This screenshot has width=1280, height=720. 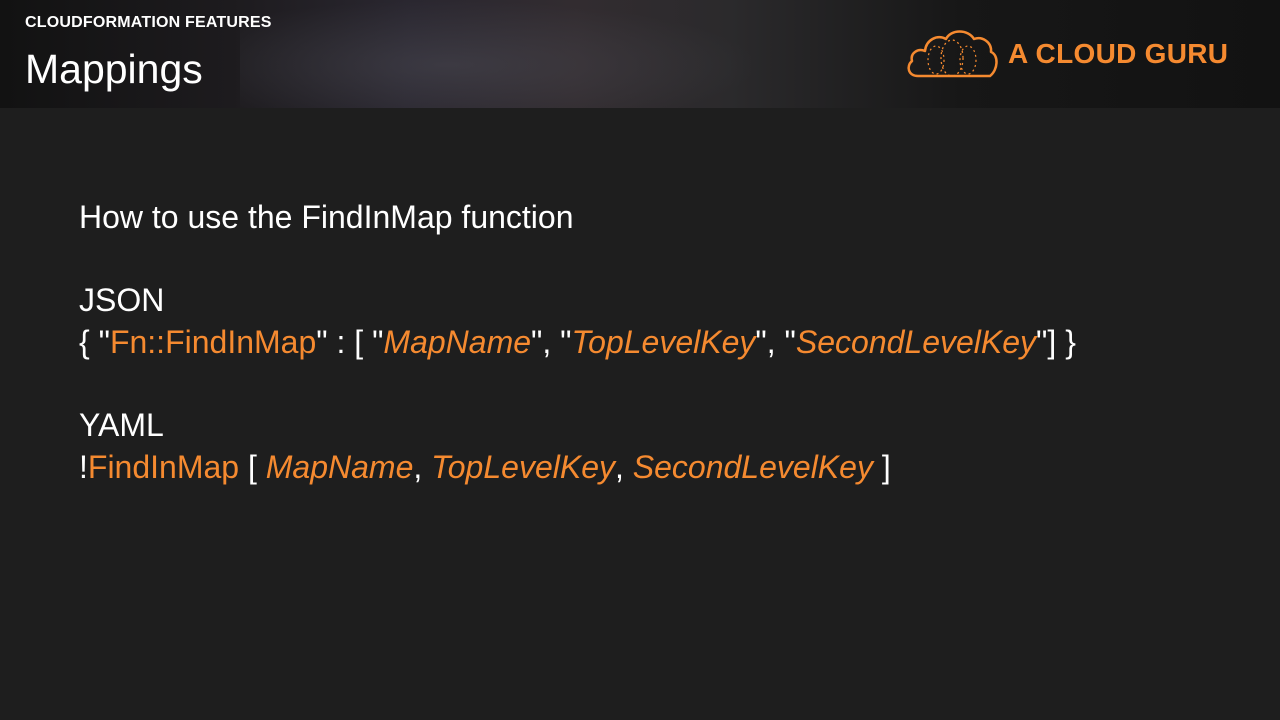 What do you see at coordinates (326, 217) in the screenshot?
I see `slide-heading: How to use the FindInMap function` at bounding box center [326, 217].